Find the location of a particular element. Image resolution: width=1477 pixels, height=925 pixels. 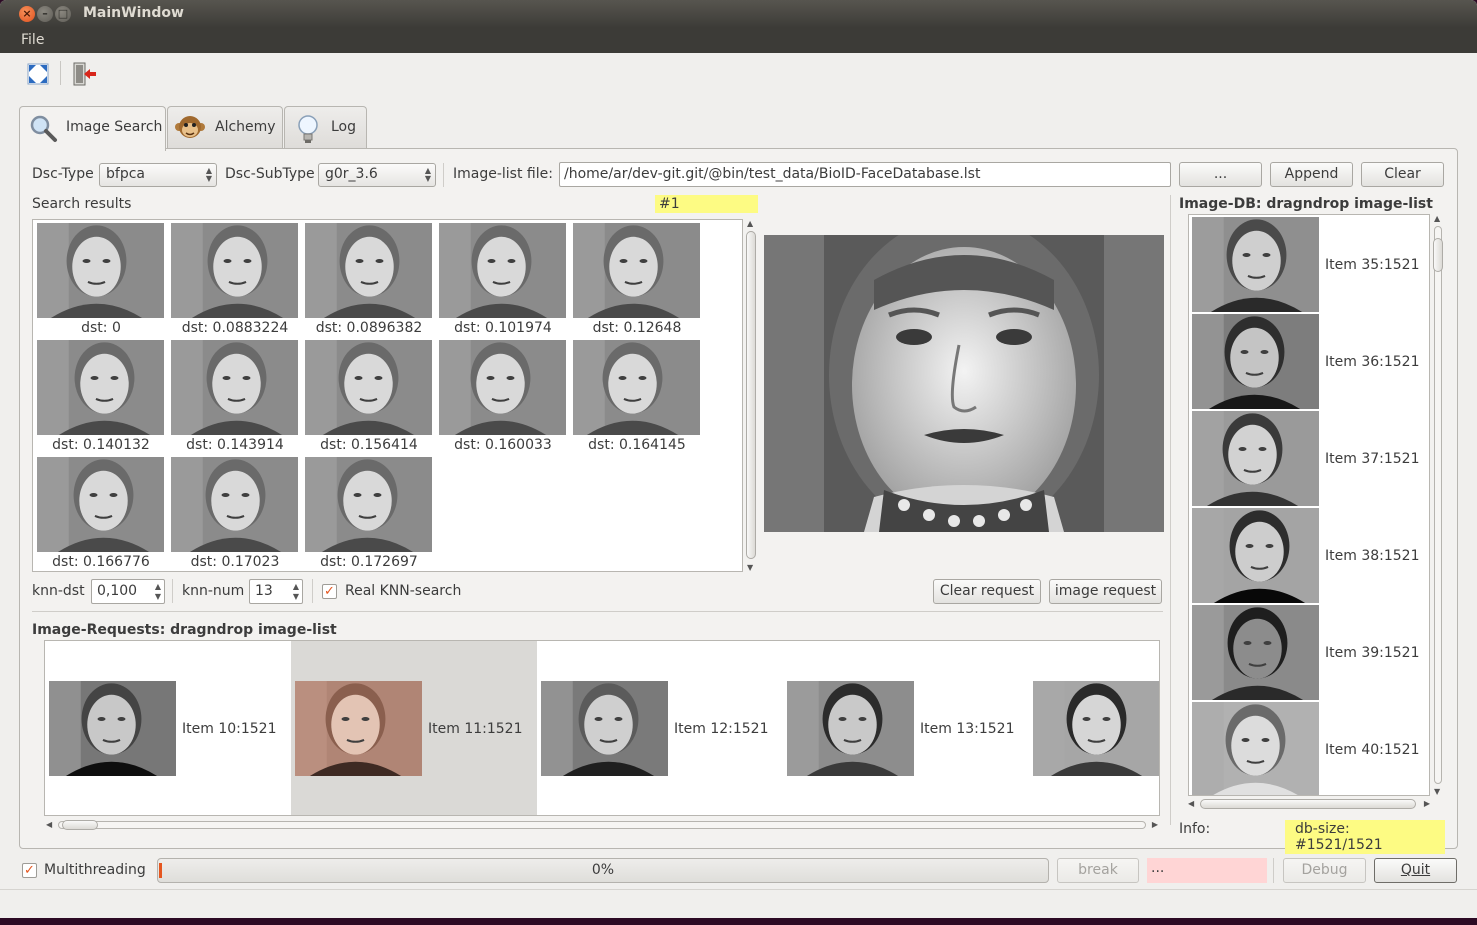

db-vscrollbar: ▲ ▼ is located at coordinates (1438, 505).